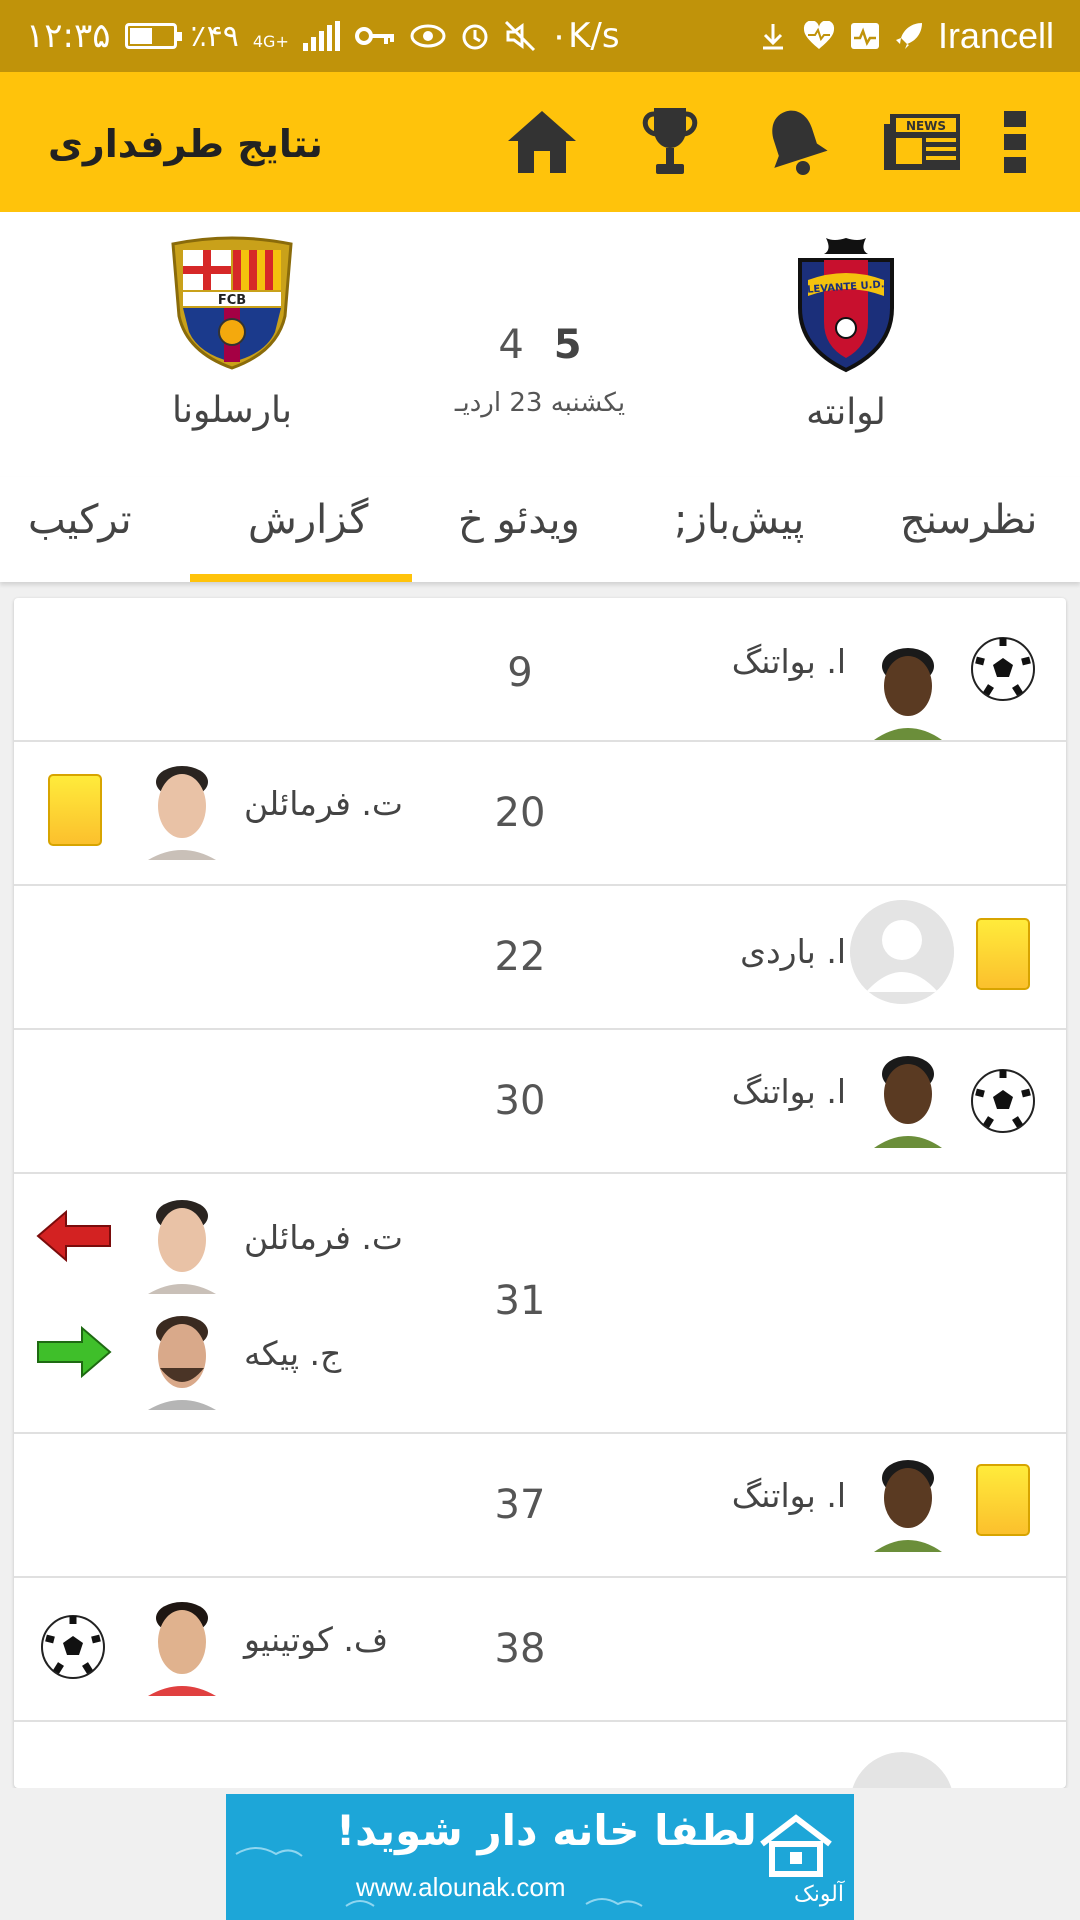 The width and height of the screenshot is (1080, 1920). Describe the element at coordinates (1015, 142) in the screenshot. I see `overflow-menu-icon` at that location.